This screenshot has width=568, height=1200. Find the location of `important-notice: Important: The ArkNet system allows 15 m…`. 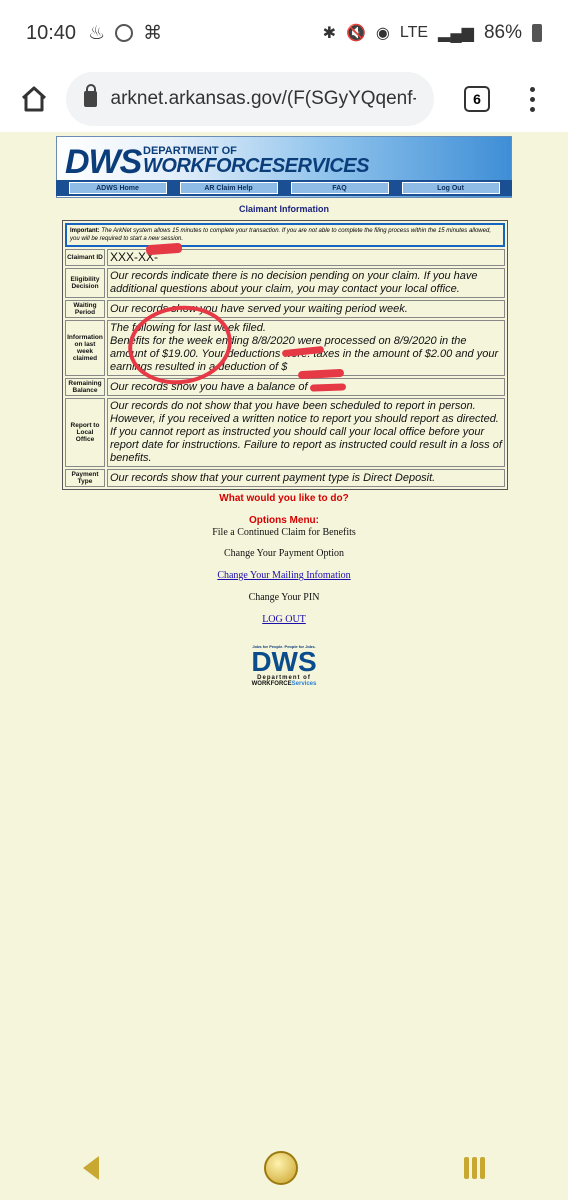

important-notice: Important: The ArkNet system allows 15 m… is located at coordinates (285, 235).